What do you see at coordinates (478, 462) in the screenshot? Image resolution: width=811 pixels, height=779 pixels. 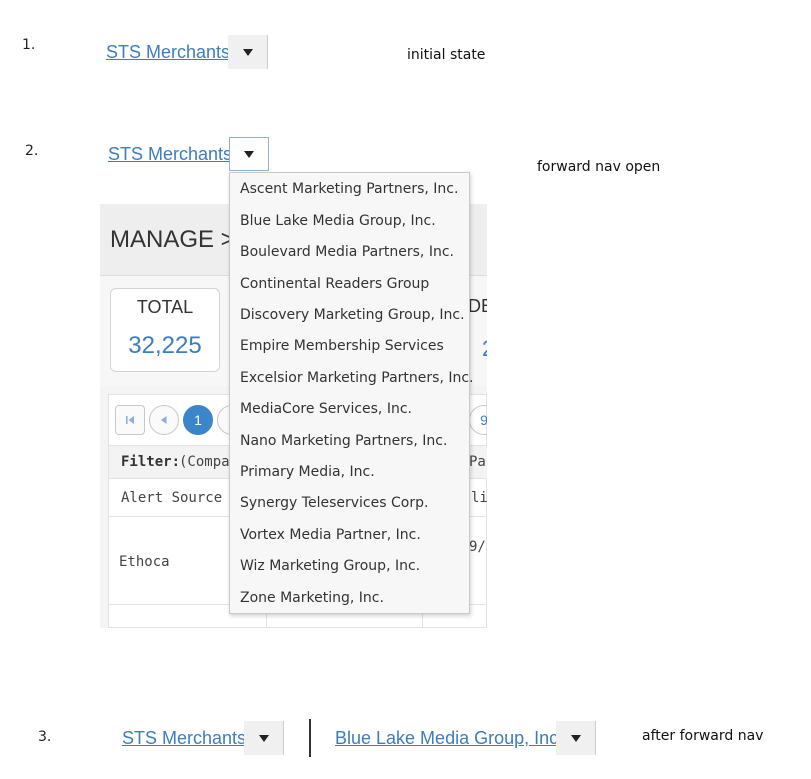 I see `filter-clipped-text: Par` at bounding box center [478, 462].